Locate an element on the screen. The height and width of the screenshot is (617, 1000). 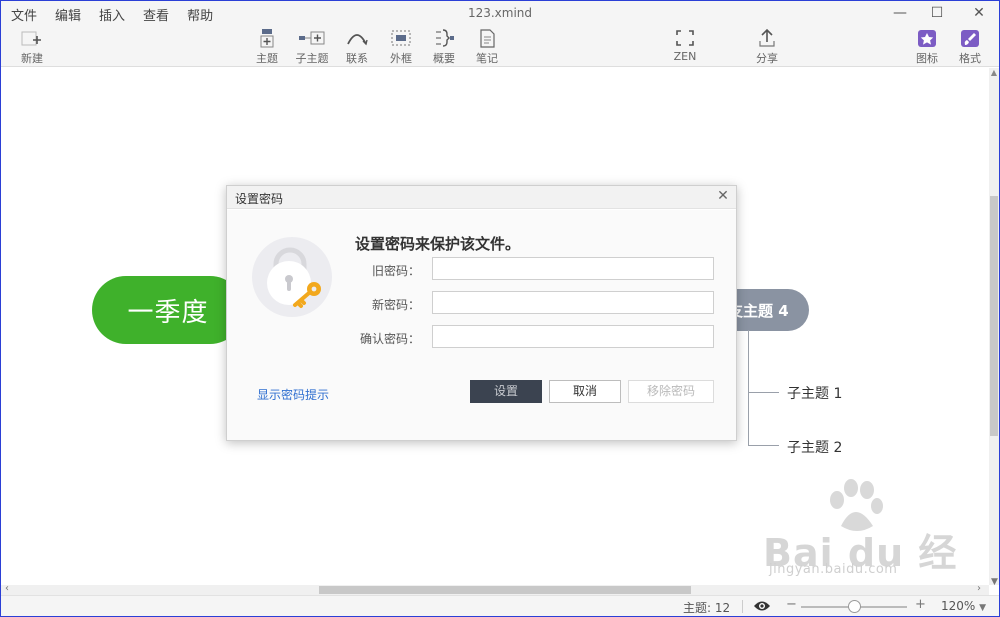
format-button: 格式 is located at coordinates (970, 47).